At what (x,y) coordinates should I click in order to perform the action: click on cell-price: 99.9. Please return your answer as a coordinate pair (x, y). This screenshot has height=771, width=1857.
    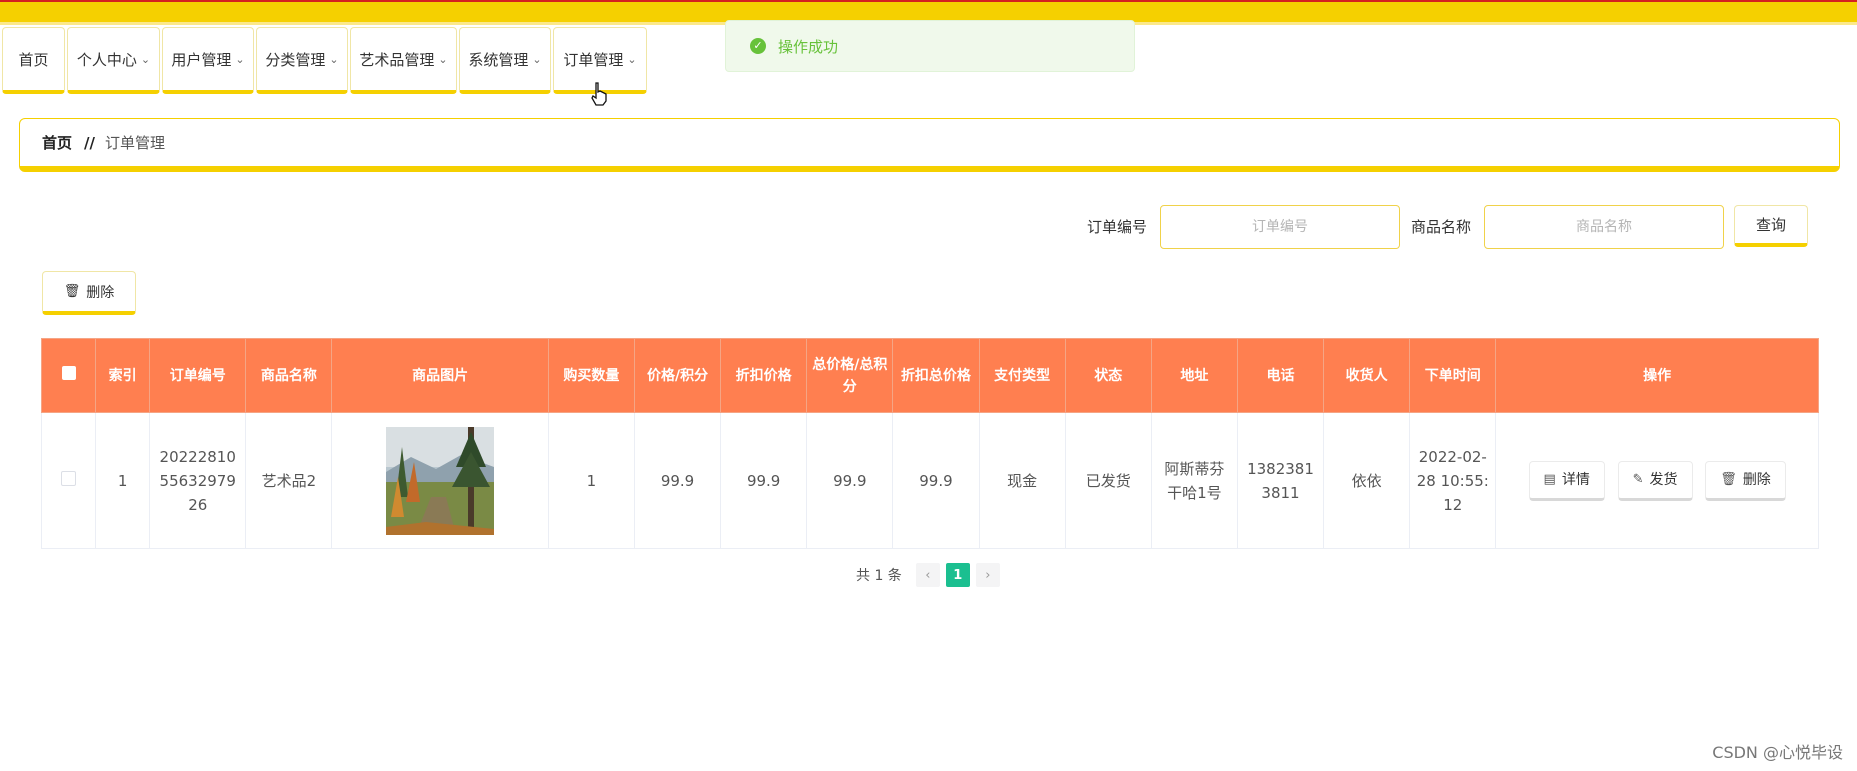
    Looking at the image, I should click on (677, 480).